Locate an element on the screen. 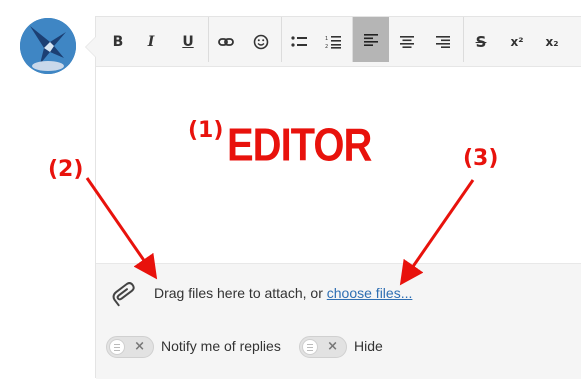 The image size is (581, 392). superscript-icon: x² is located at coordinates (517, 42).